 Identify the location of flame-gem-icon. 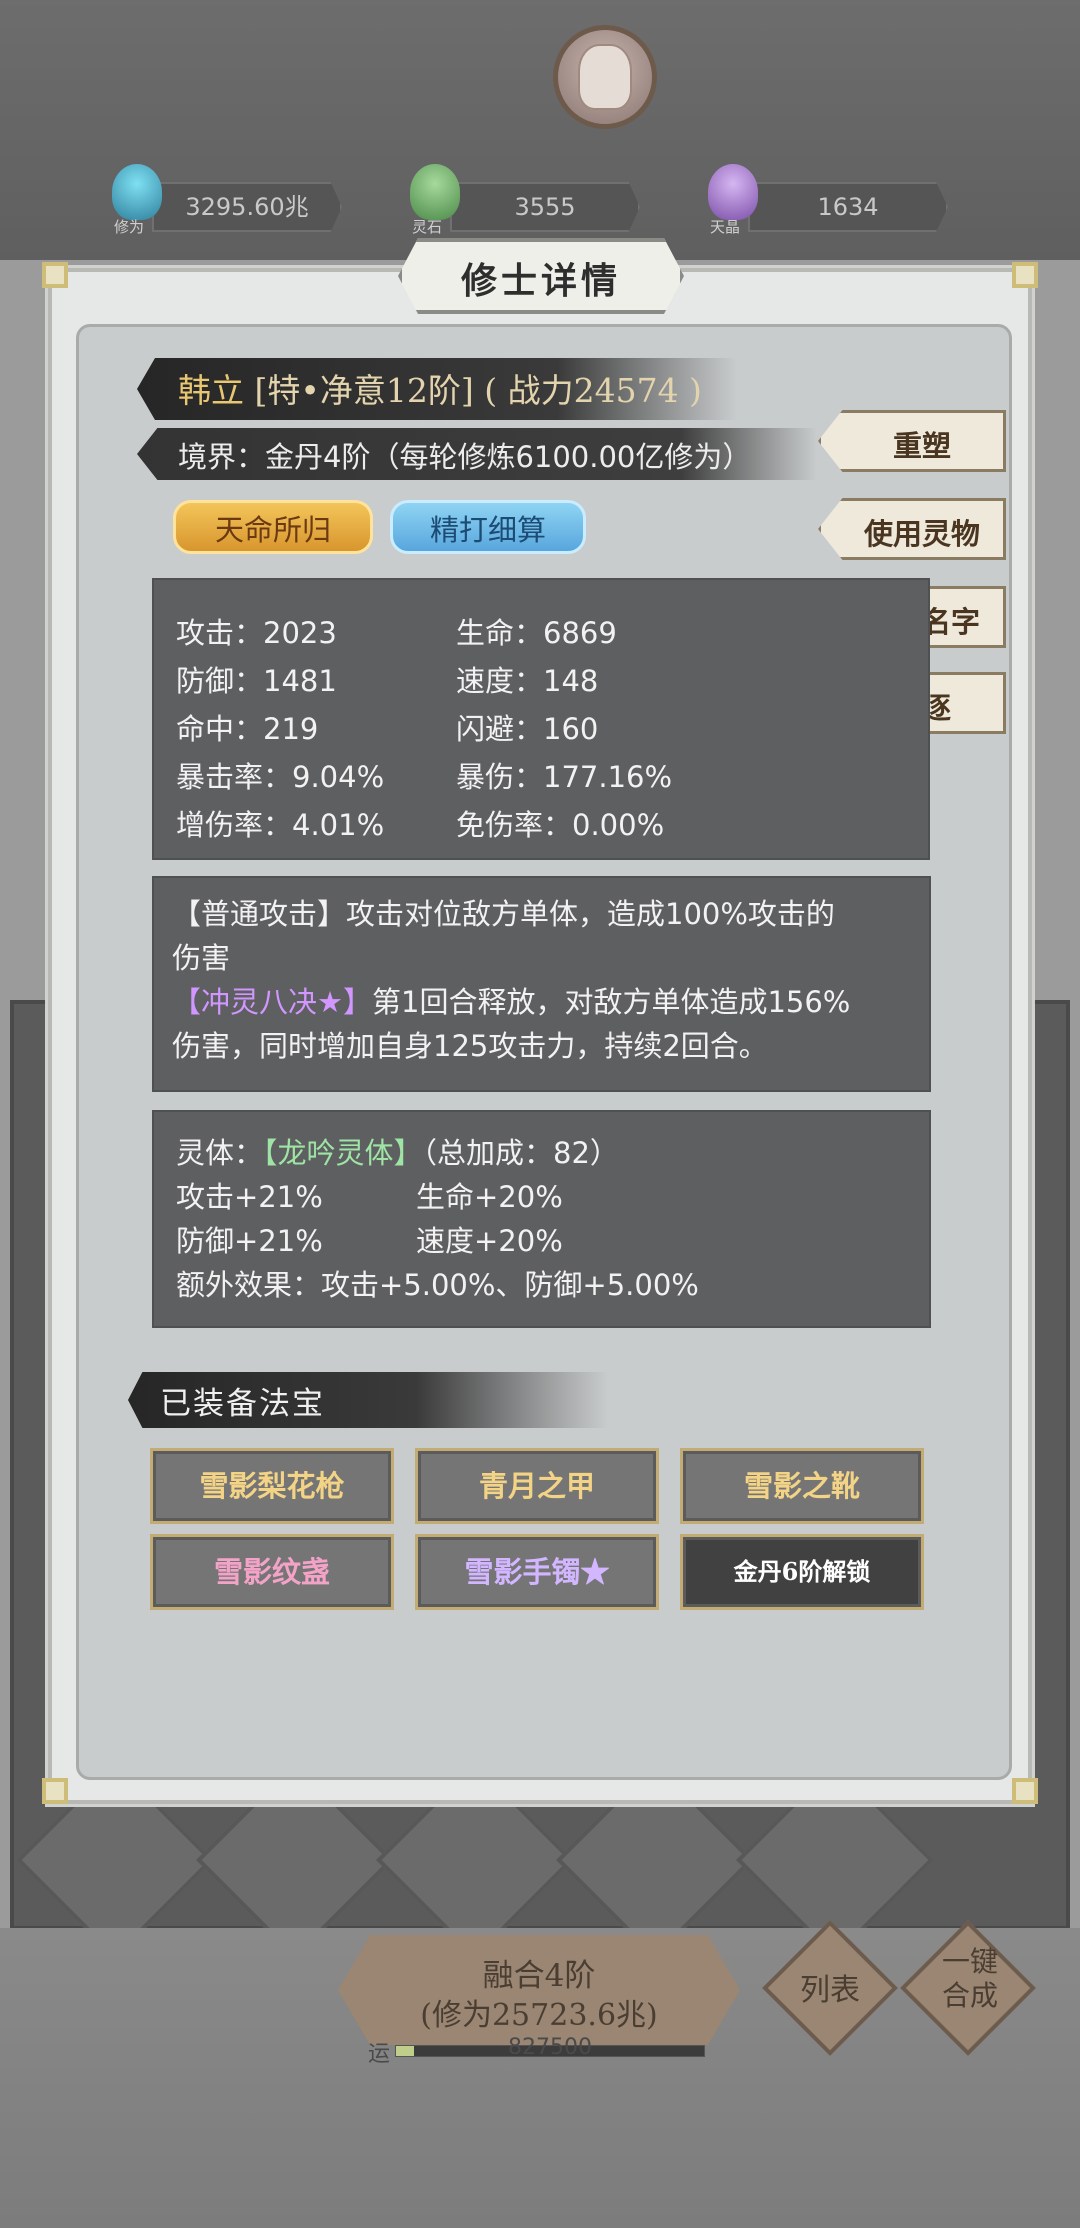
(137, 192).